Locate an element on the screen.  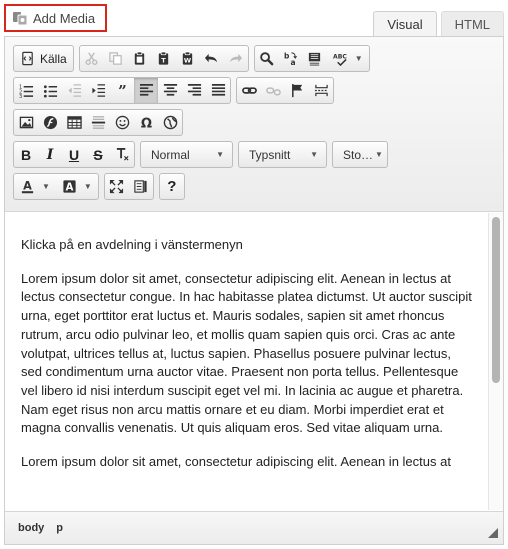
indent-button is located at coordinates (98, 90).